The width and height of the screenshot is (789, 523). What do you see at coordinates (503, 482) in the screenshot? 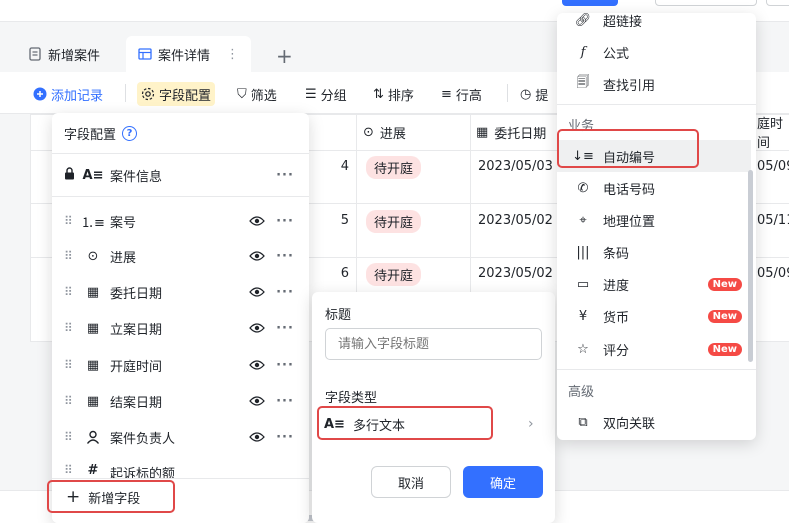
I see `confirm-button: 确定` at bounding box center [503, 482].